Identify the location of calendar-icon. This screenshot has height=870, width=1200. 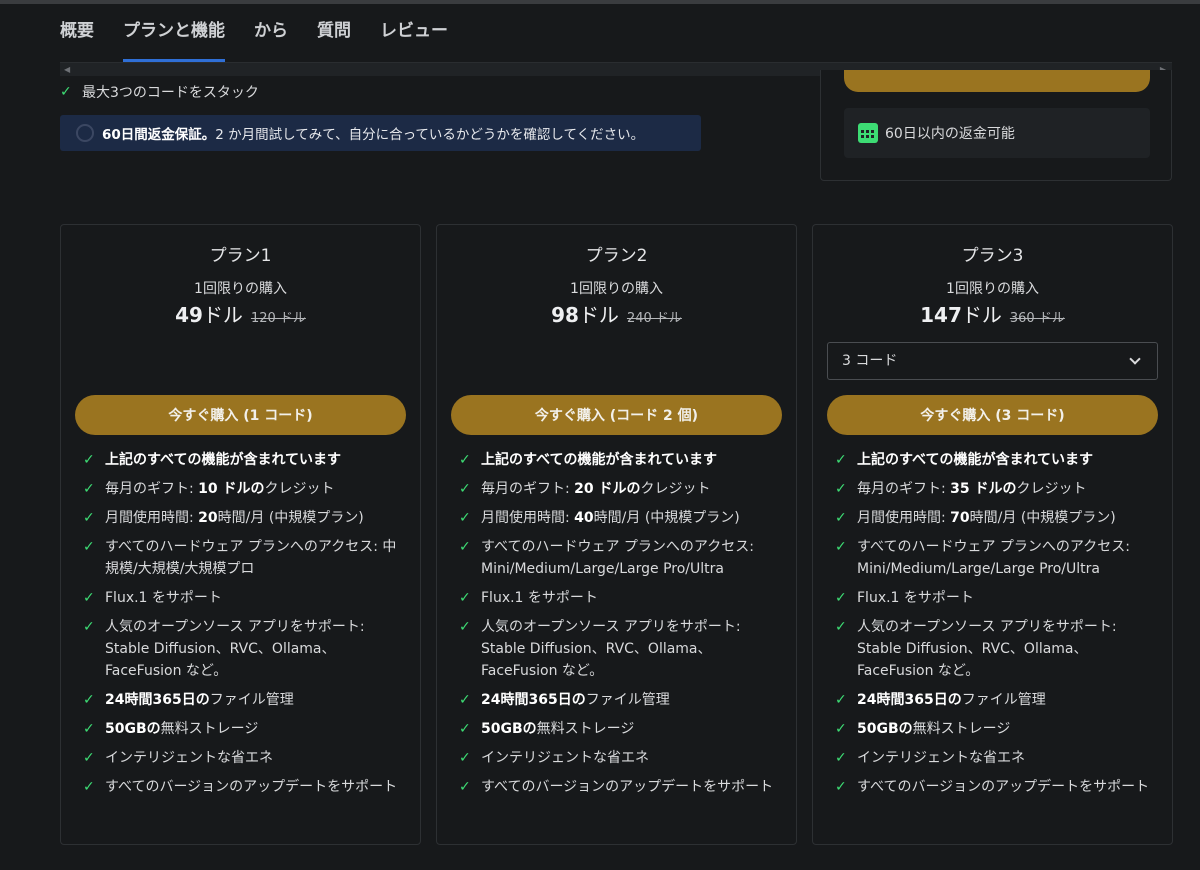
(868, 133).